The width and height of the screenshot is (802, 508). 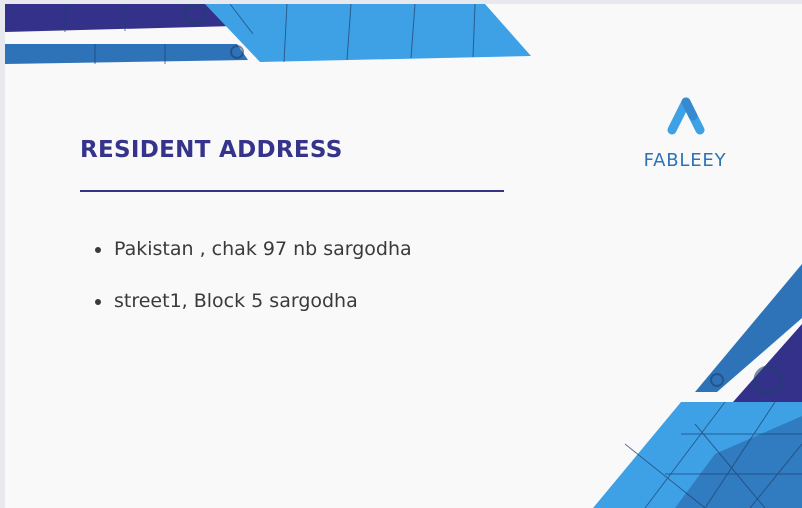 I want to click on fableey-logo-icon, so click(x=686, y=116).